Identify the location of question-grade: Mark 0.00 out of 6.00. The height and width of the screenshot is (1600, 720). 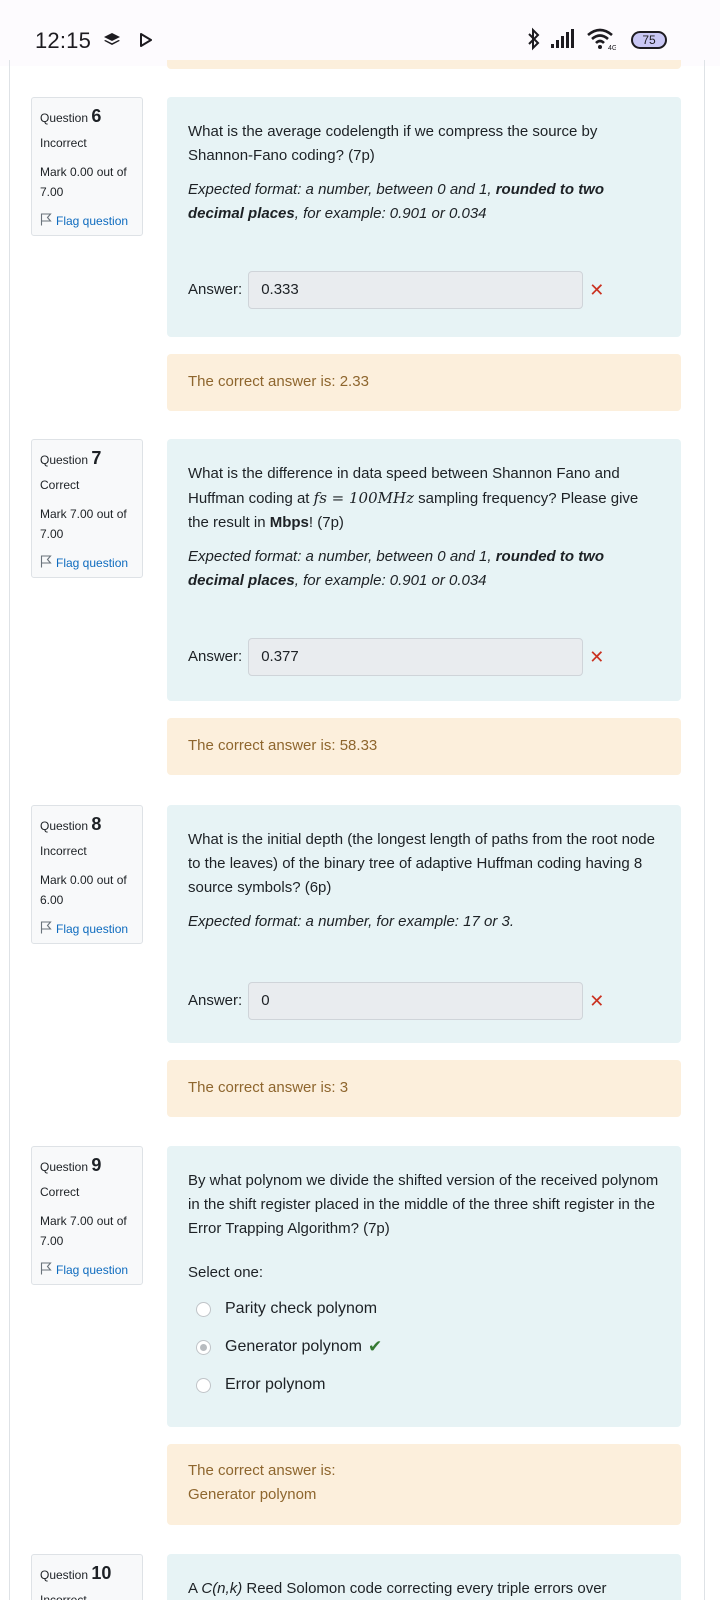
(83, 890).